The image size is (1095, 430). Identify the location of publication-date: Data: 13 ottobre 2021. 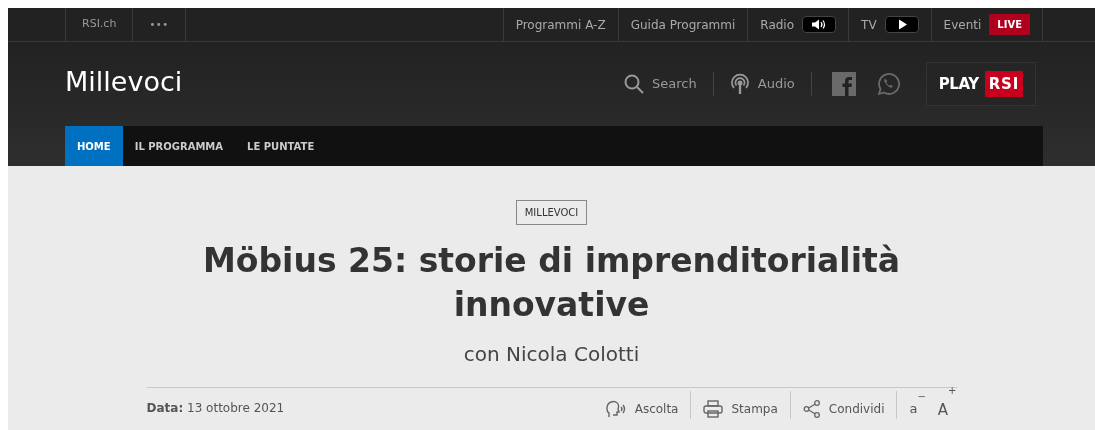
(215, 408).